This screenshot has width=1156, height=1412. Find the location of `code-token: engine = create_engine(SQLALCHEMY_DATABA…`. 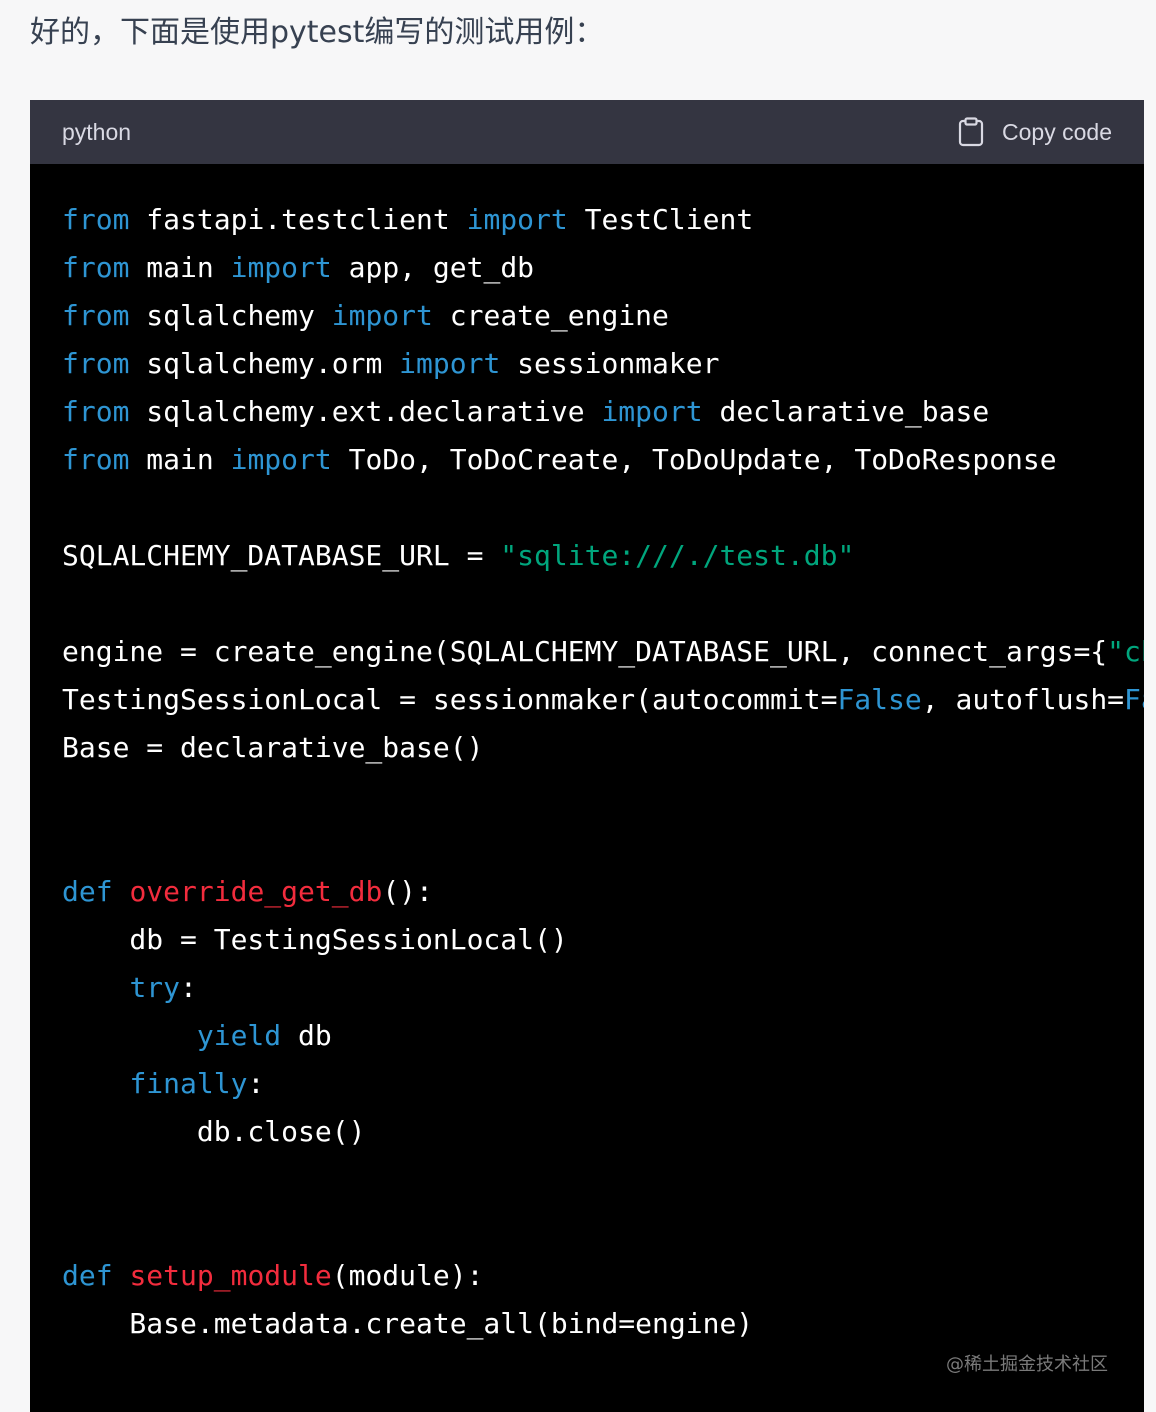

code-token: engine = create_engine(SQLALCHEMY_DATABA… is located at coordinates (585, 651).